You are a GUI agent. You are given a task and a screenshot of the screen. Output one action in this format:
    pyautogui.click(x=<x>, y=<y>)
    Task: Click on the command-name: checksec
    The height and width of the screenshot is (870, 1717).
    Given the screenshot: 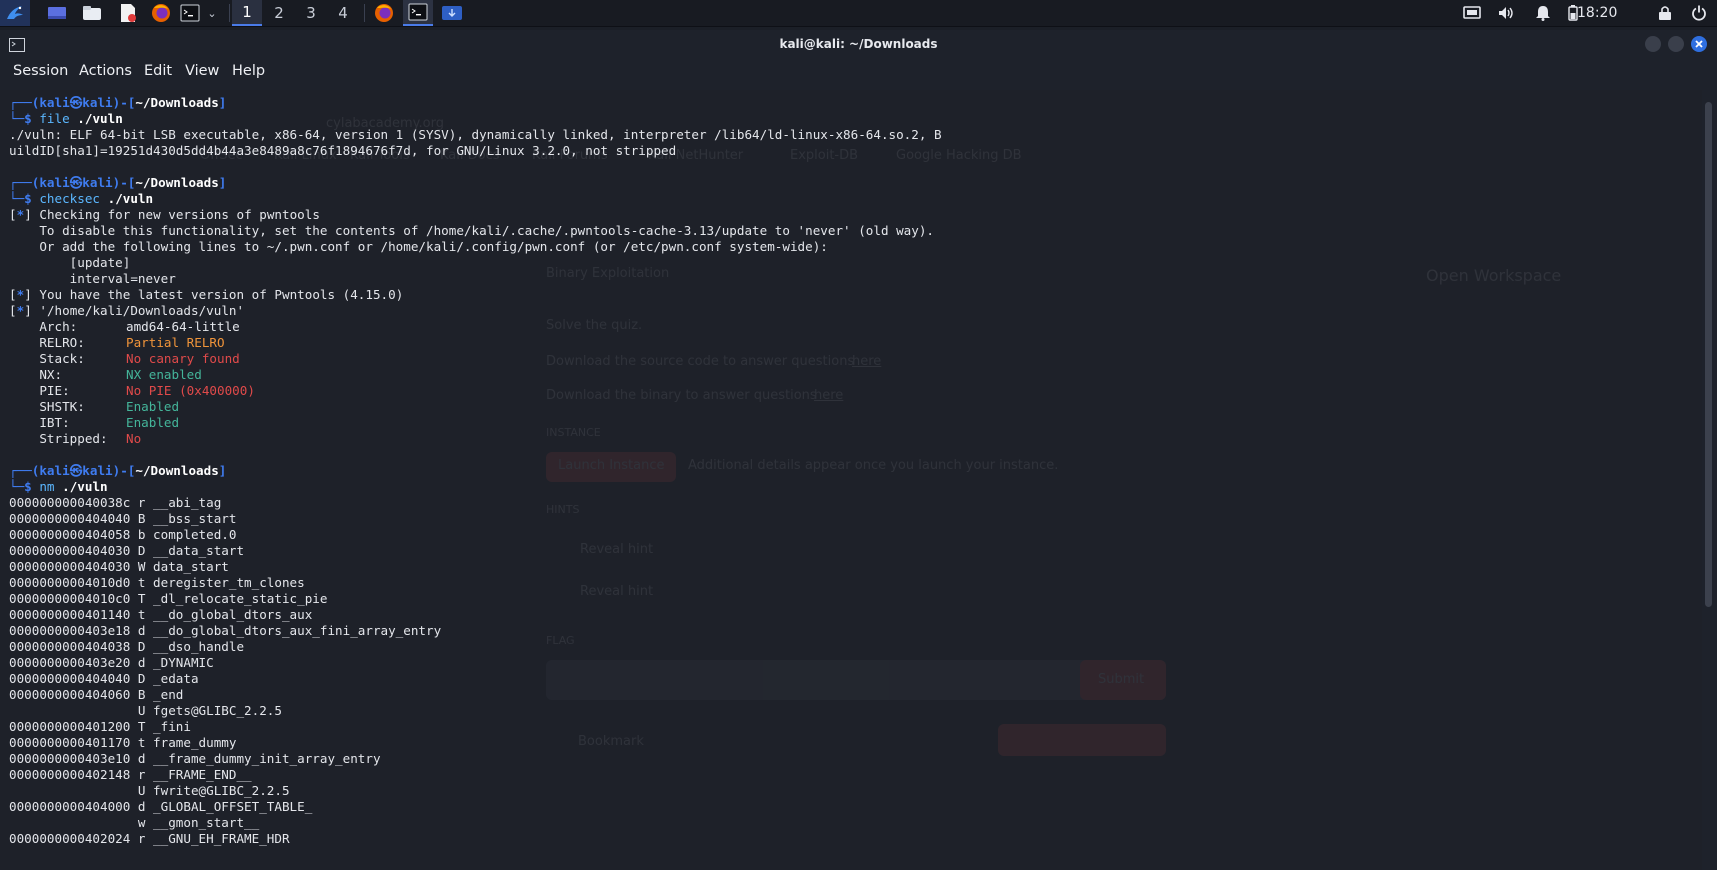 What is the action you would take?
    pyautogui.click(x=70, y=198)
    